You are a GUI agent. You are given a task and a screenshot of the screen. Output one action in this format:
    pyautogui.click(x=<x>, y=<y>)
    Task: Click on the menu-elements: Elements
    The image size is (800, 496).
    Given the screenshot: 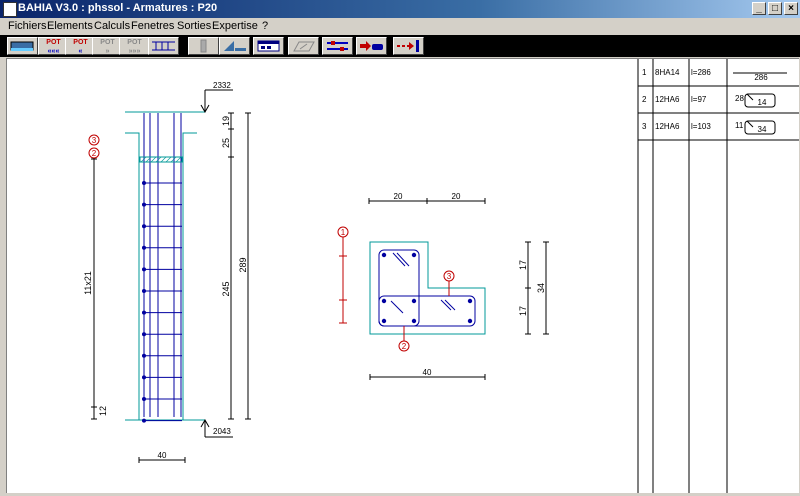 What is the action you would take?
    pyautogui.click(x=70, y=26)
    